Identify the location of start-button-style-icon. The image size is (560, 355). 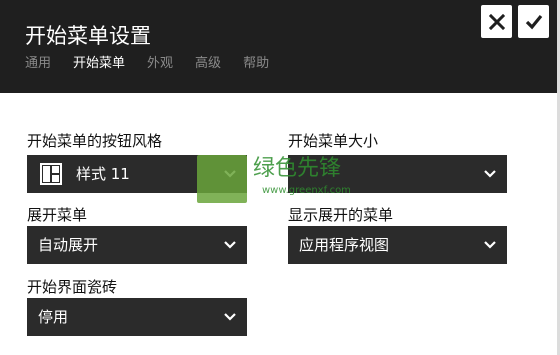
(51, 174).